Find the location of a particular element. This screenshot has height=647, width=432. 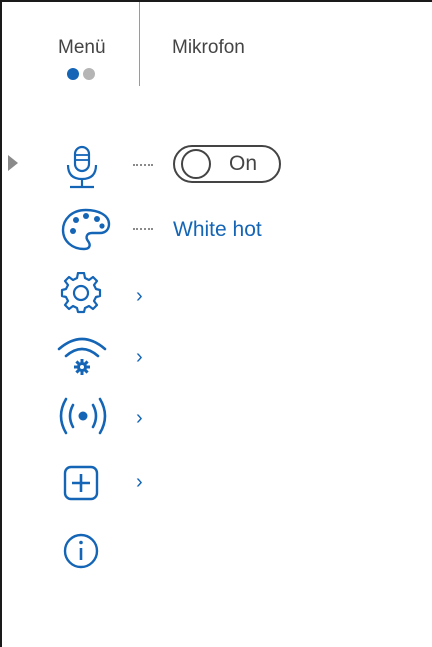

microphone-icon is located at coordinates (82, 167).